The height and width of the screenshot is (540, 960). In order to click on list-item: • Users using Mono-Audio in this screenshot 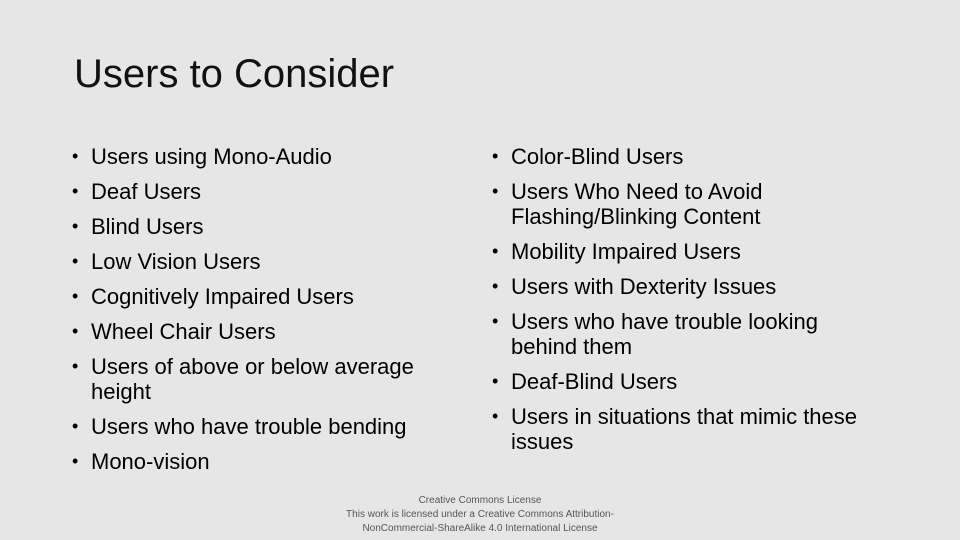, I will do `click(262, 156)`.